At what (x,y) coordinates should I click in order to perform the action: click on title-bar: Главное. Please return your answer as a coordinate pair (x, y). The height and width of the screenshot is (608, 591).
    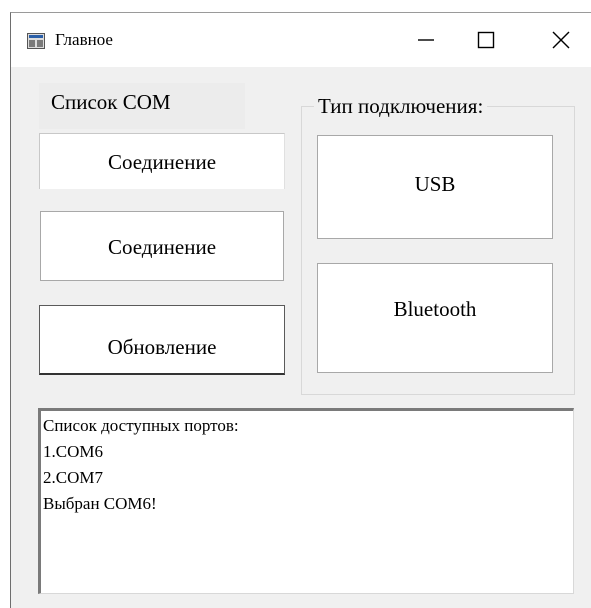
    Looking at the image, I should click on (301, 40).